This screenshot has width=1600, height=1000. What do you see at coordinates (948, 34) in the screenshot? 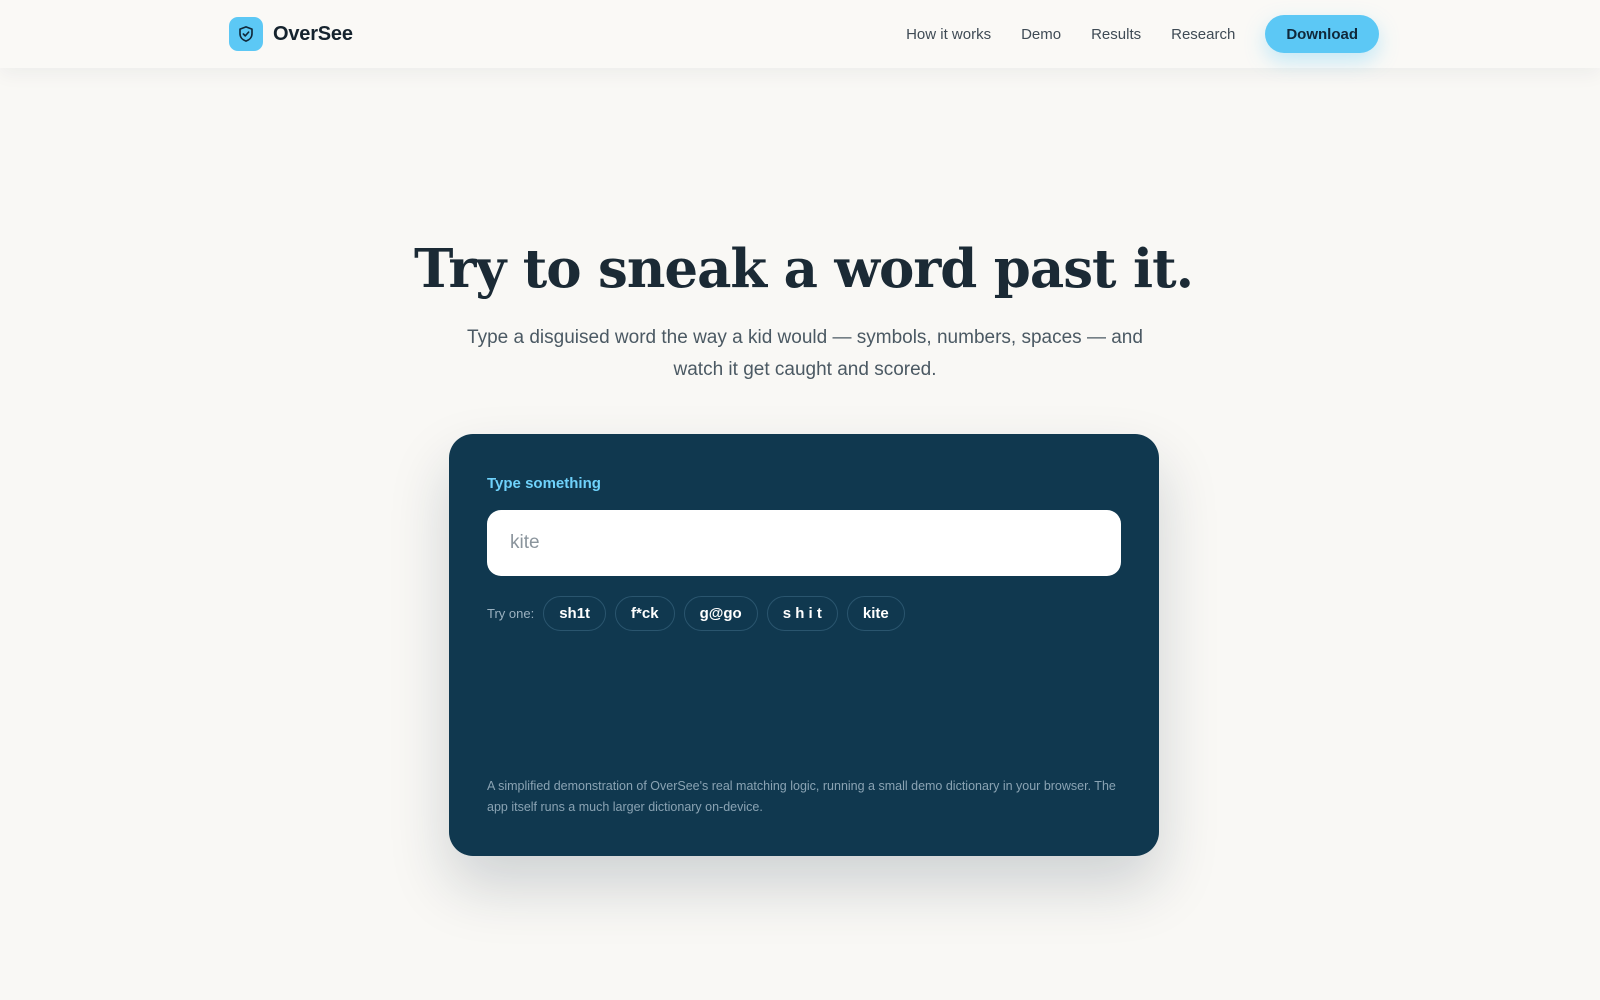
I see `nav-link-how-it-works: How it works` at bounding box center [948, 34].